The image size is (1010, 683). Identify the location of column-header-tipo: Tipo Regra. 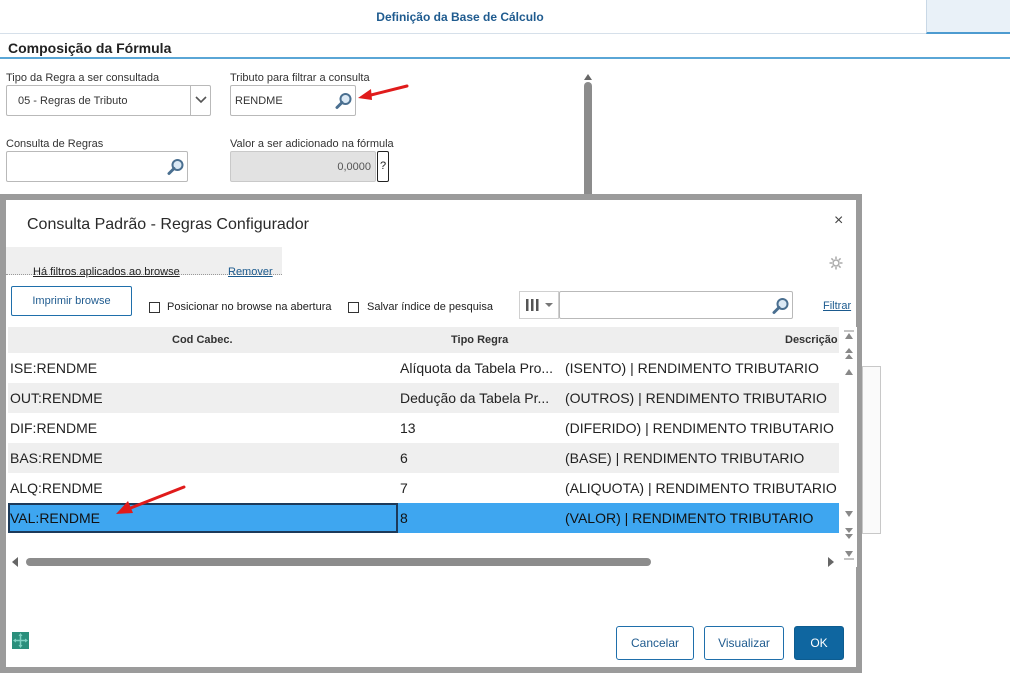
(479, 340).